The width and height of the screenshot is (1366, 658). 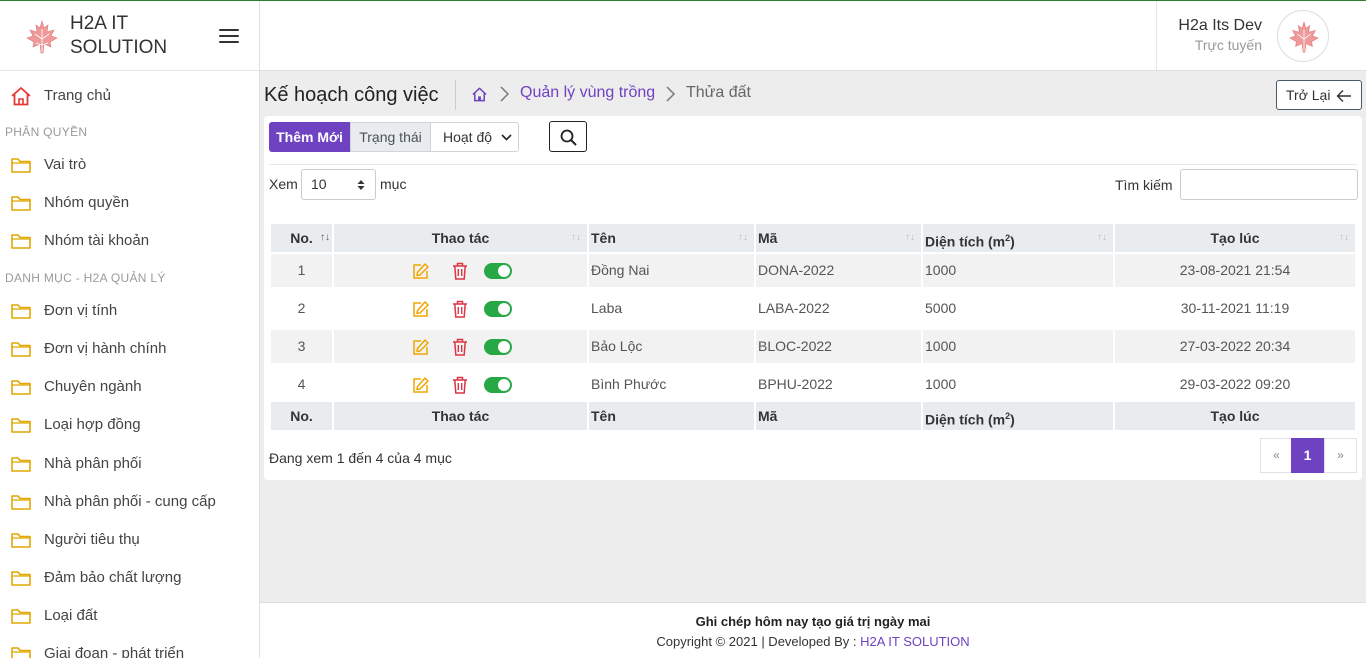 I want to click on sidebar-item-catalog-8: Loại đất, so click(x=129, y=616).